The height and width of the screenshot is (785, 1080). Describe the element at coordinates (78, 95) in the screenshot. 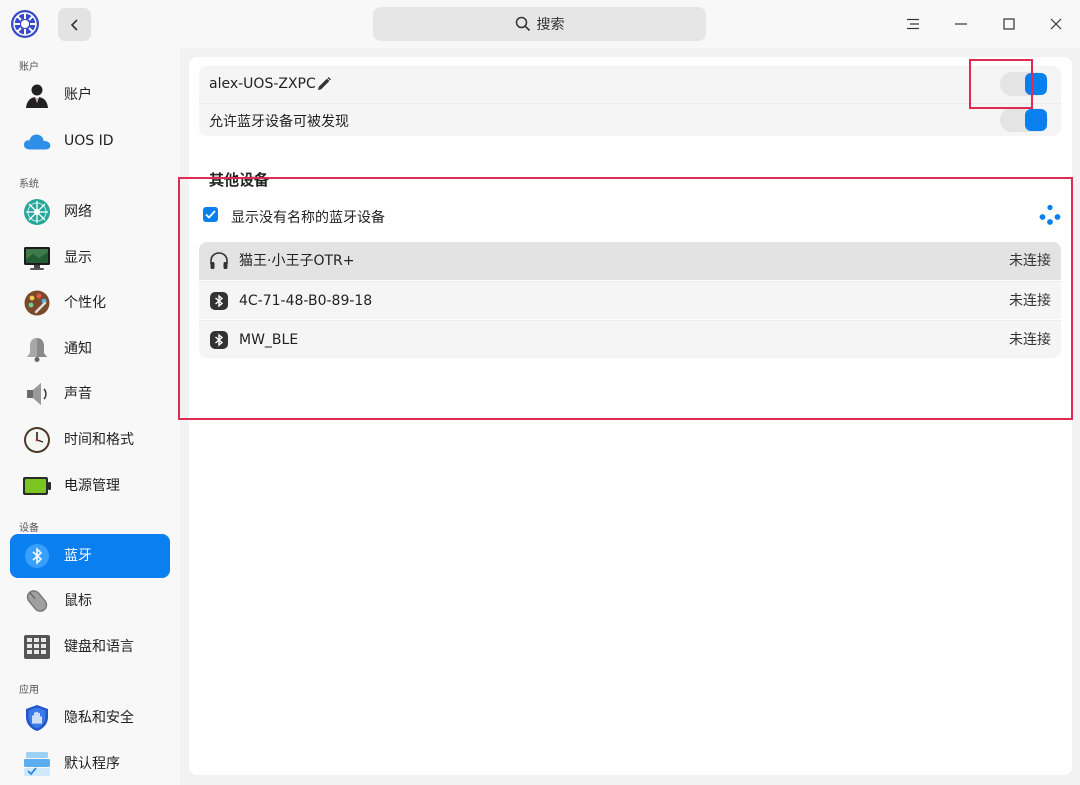

I see `sidebar-item-label: 账户` at that location.